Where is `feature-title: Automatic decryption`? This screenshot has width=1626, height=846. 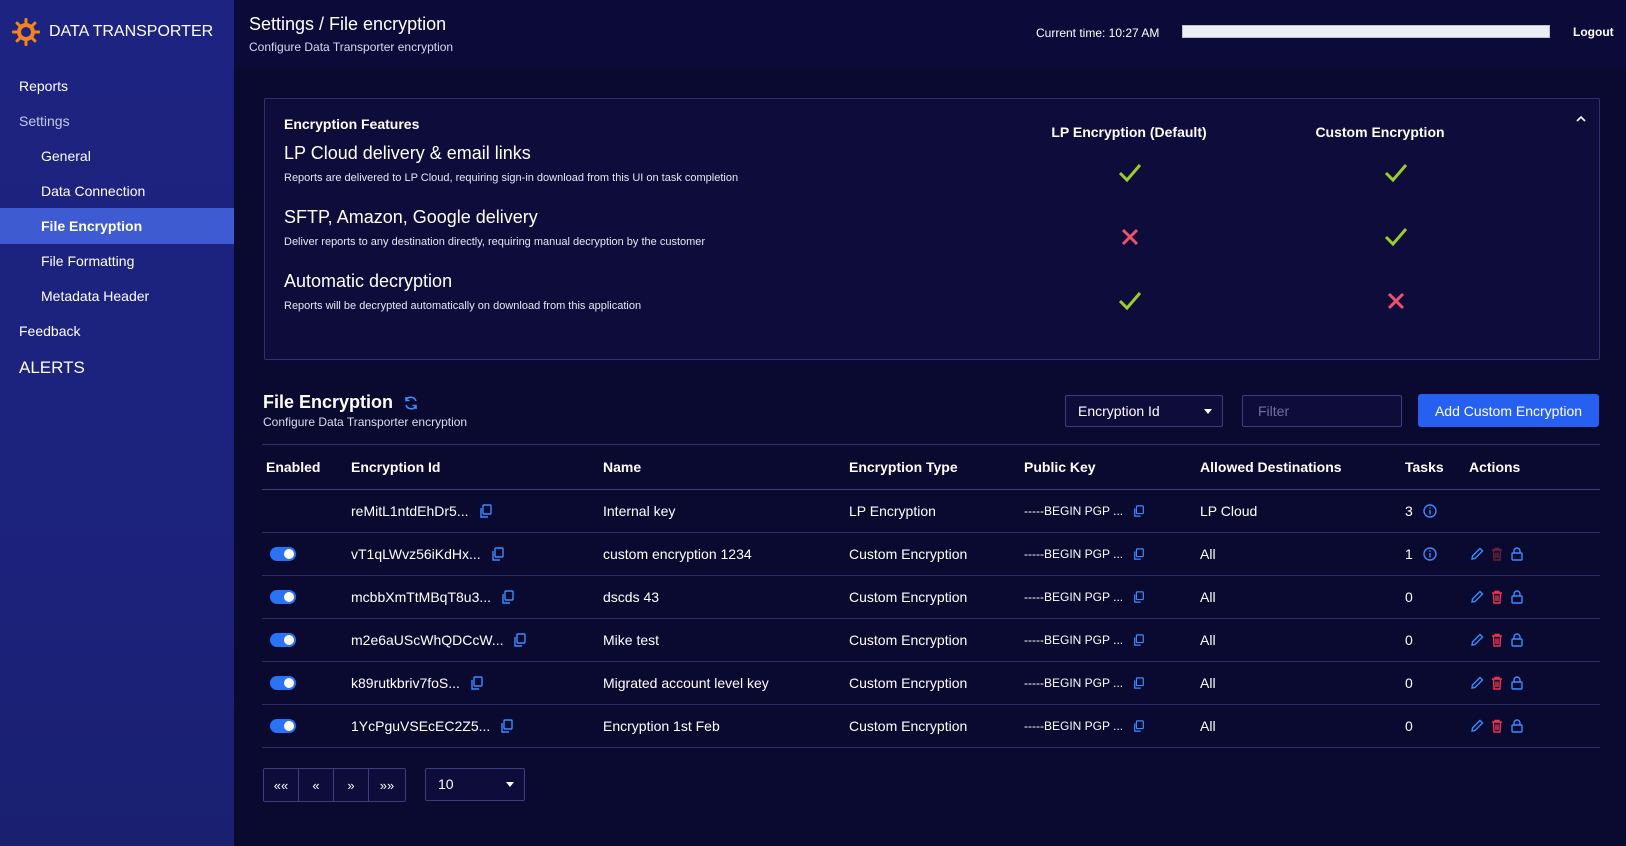 feature-title: Automatic decryption is located at coordinates (368, 281).